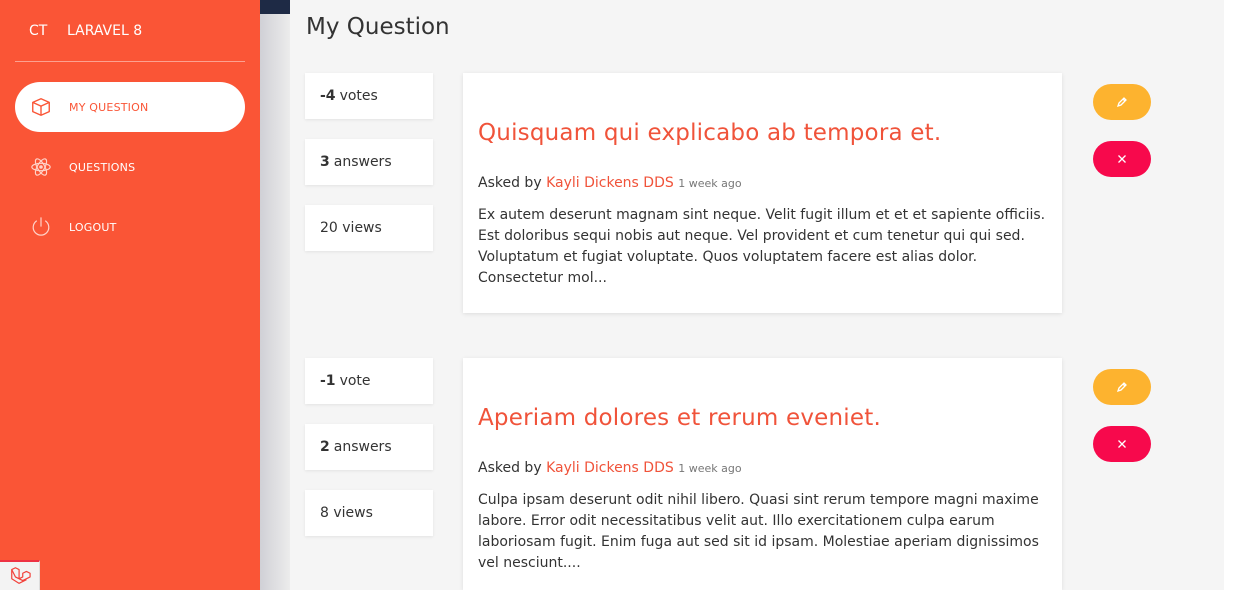 The width and height of the screenshot is (1239, 590). I want to click on views-stat: 8 views, so click(369, 513).